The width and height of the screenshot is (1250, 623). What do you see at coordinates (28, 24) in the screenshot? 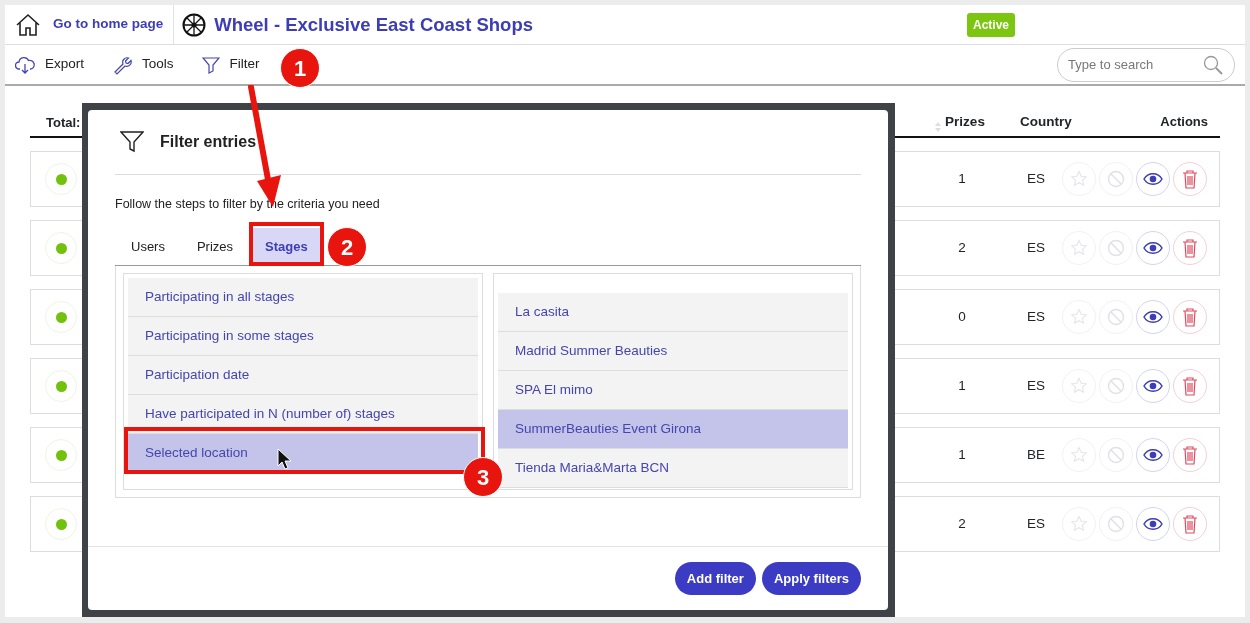
I see `home-icon` at bounding box center [28, 24].